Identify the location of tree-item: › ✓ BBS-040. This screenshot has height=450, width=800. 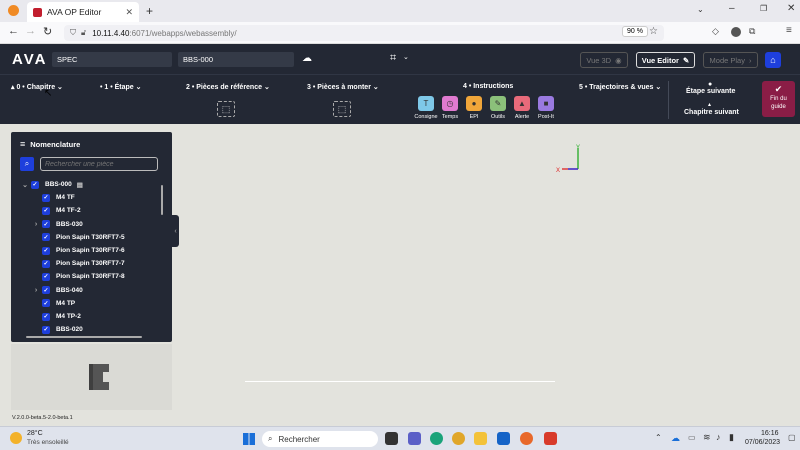
(57, 290).